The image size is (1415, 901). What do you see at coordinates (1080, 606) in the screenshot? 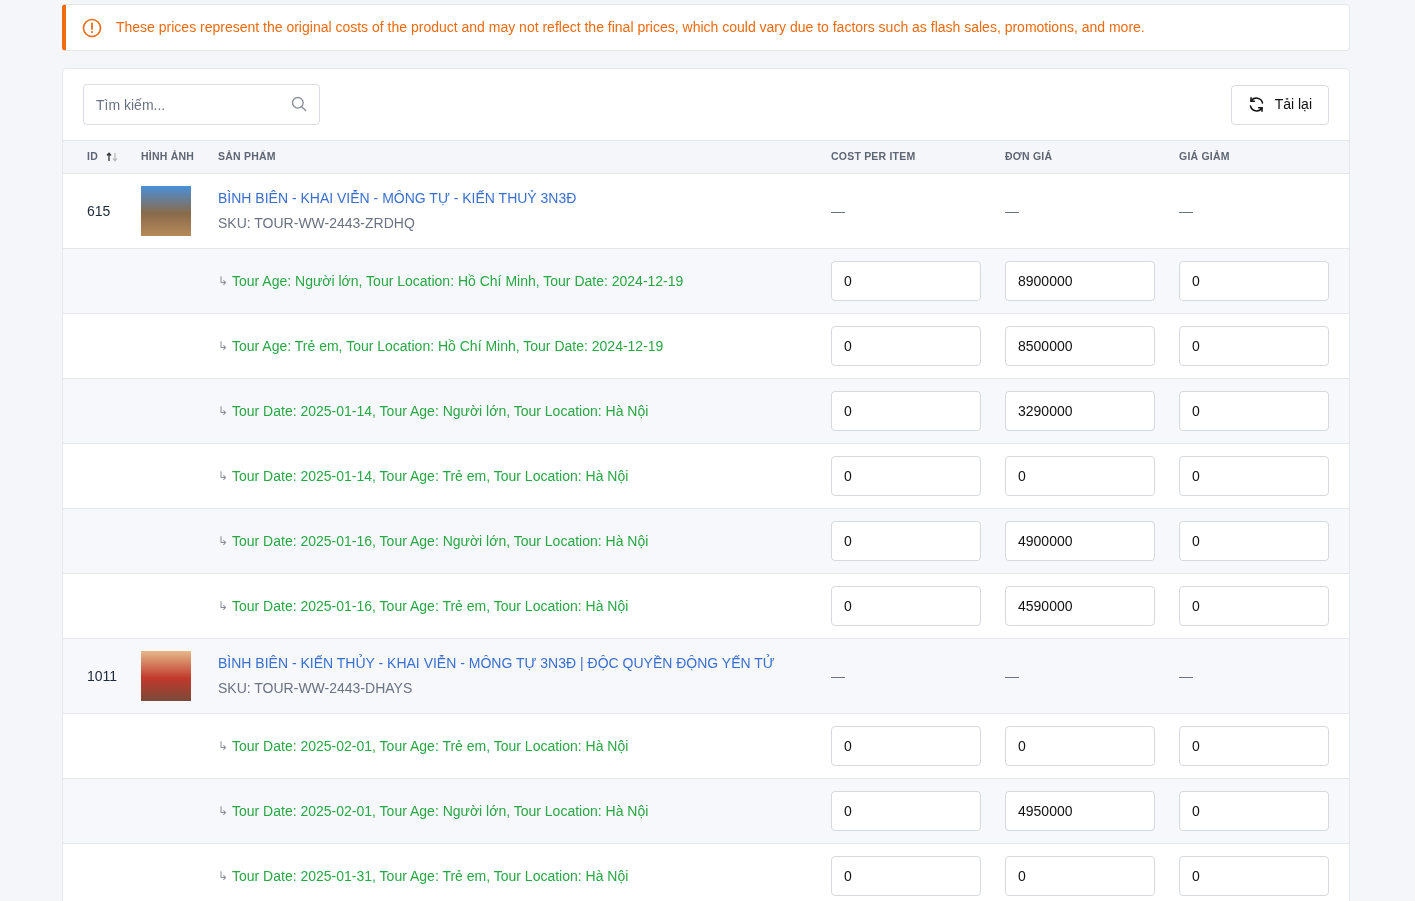
I see `price-input: 4590000` at bounding box center [1080, 606].